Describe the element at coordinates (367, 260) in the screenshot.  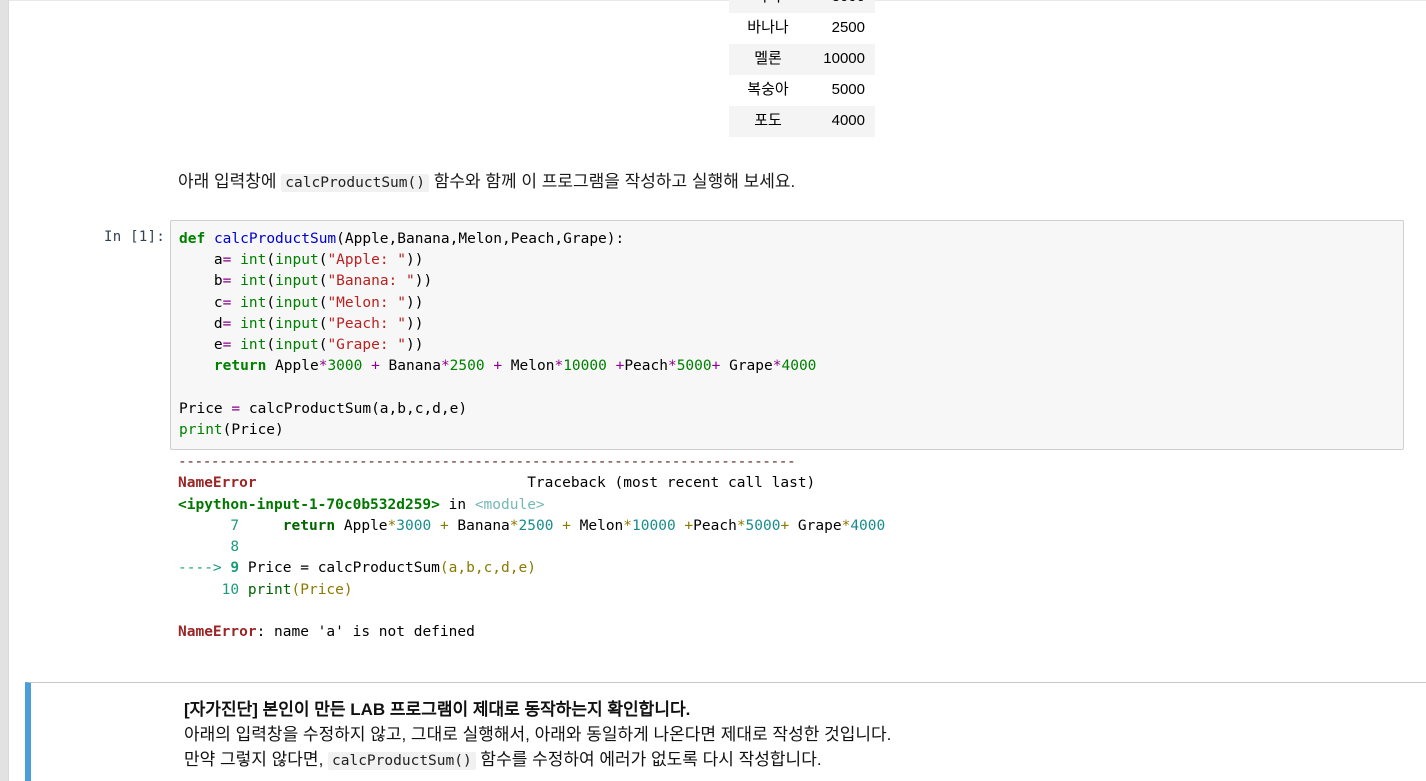
I see `string-apple-prompt: "Apple: "` at that location.